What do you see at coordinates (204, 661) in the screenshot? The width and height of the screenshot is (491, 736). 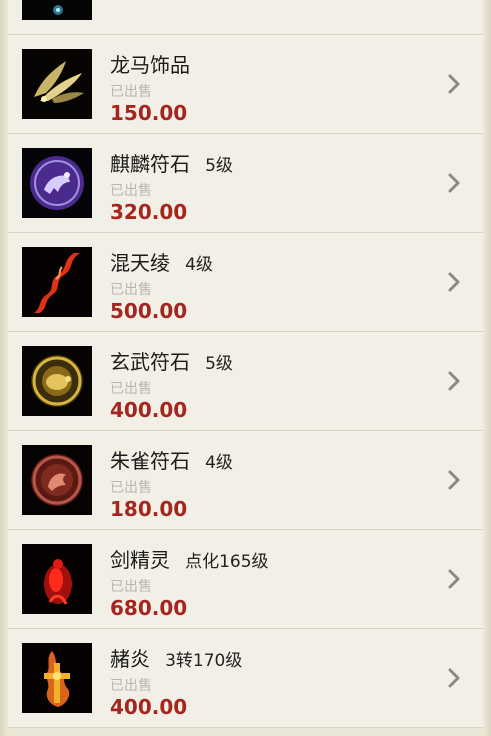 I see `item-level: 3转170级` at bounding box center [204, 661].